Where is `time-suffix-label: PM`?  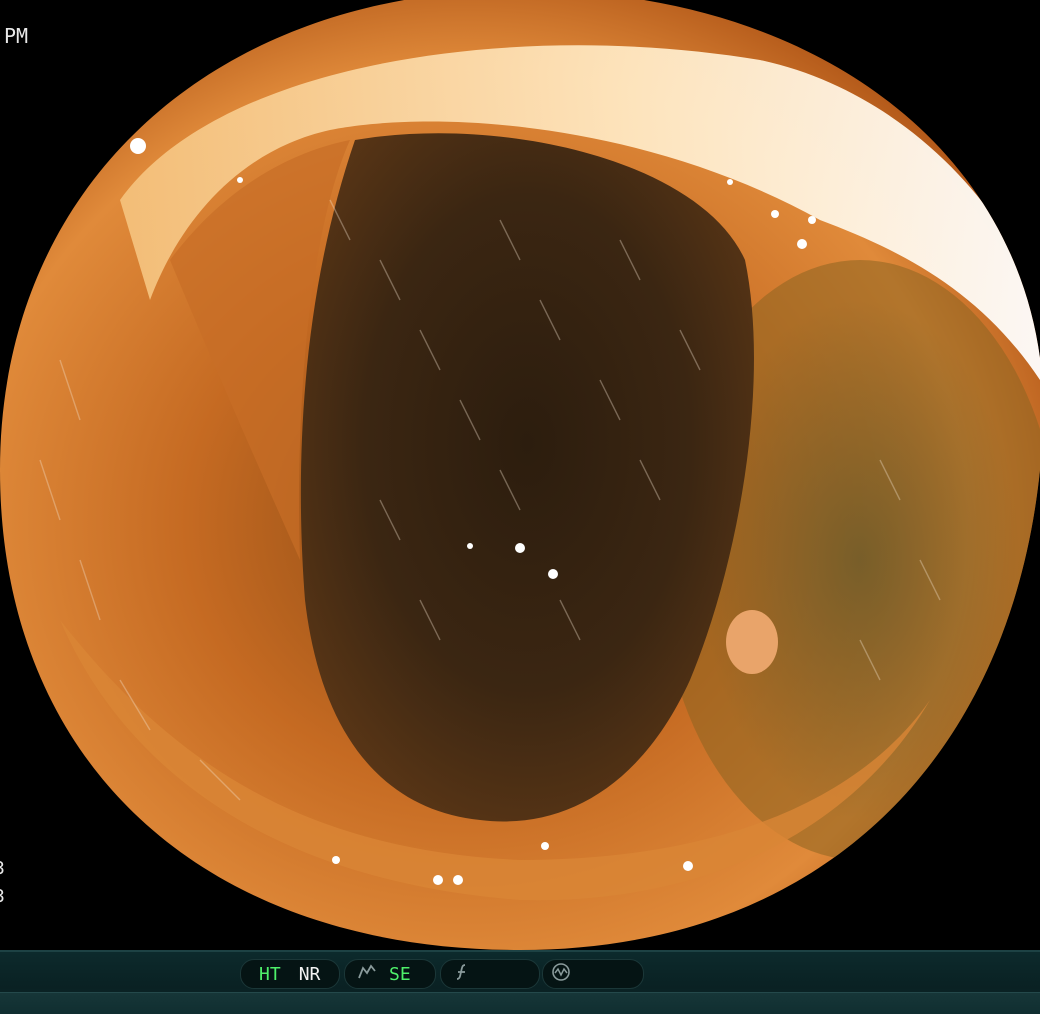
time-suffix-label: PM is located at coordinates (16, 36).